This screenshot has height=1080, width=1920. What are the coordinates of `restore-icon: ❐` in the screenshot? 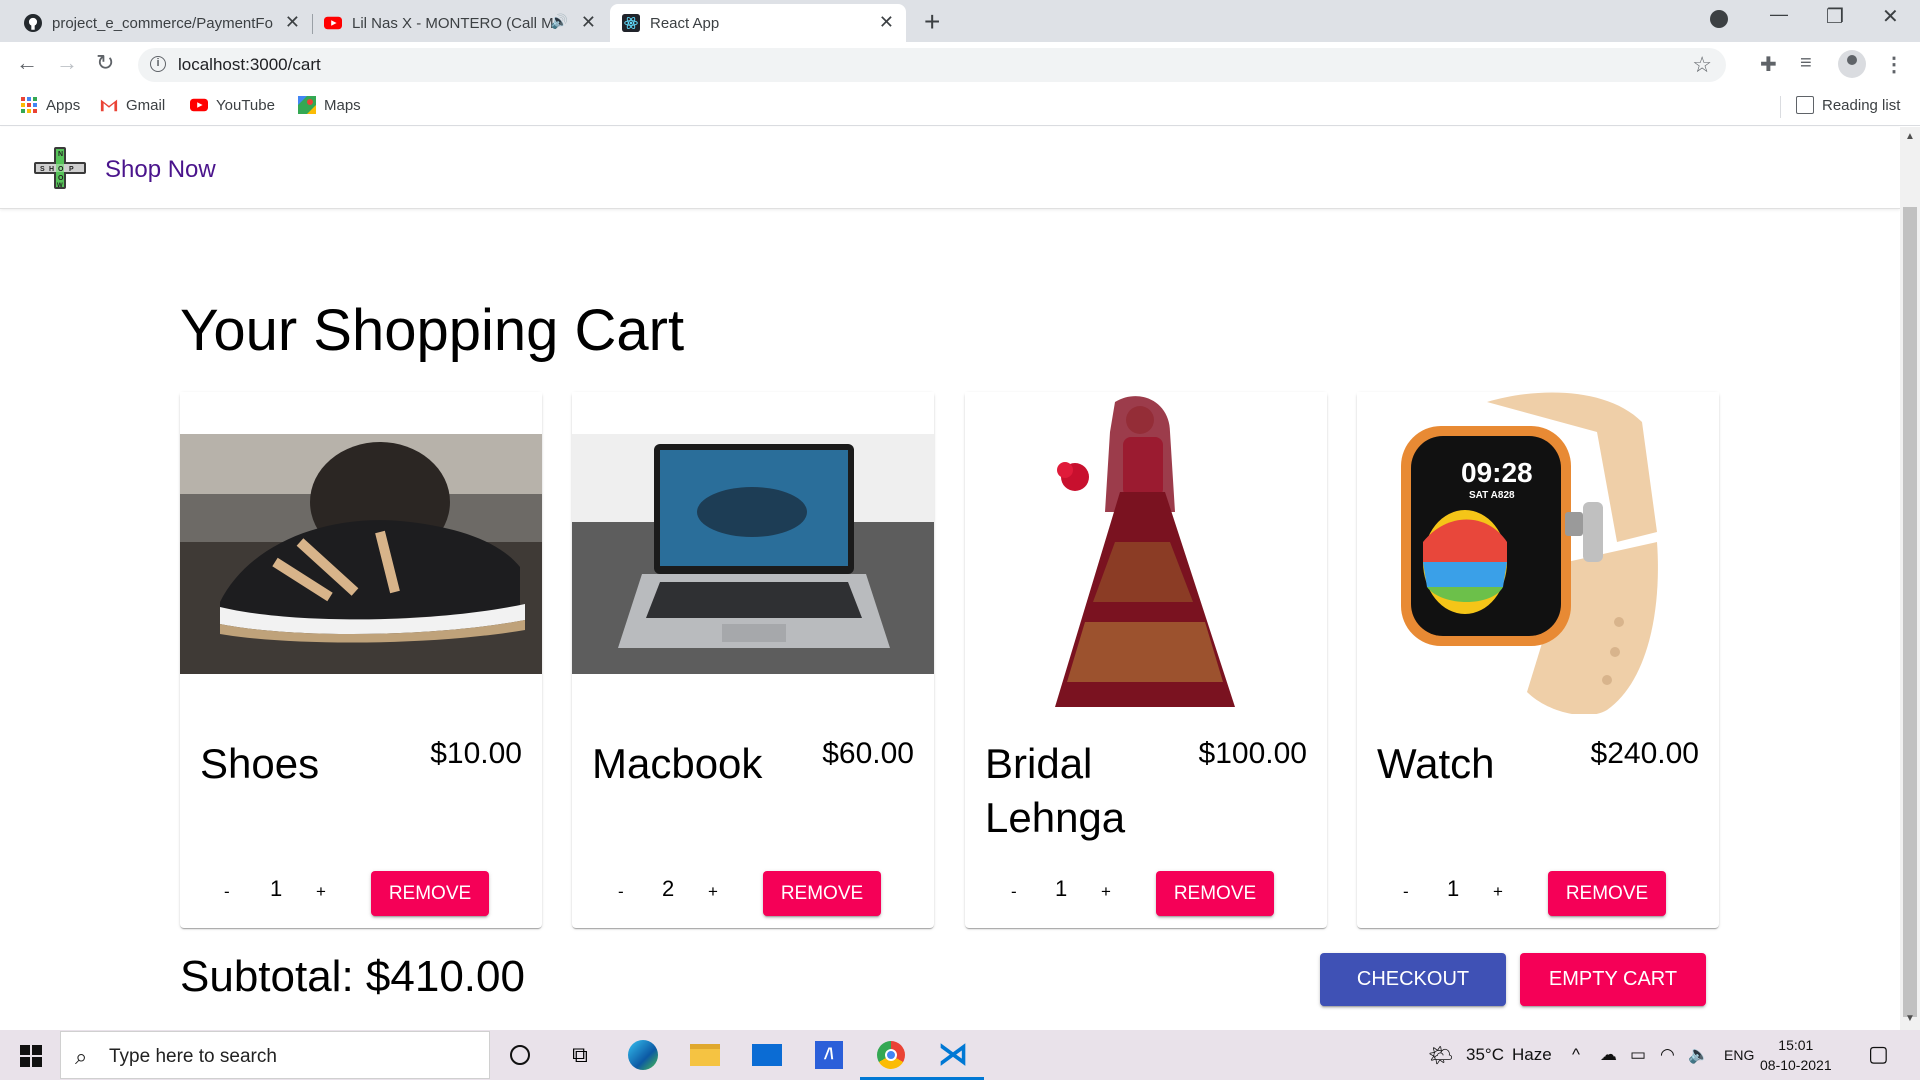 It's located at (1835, 16).